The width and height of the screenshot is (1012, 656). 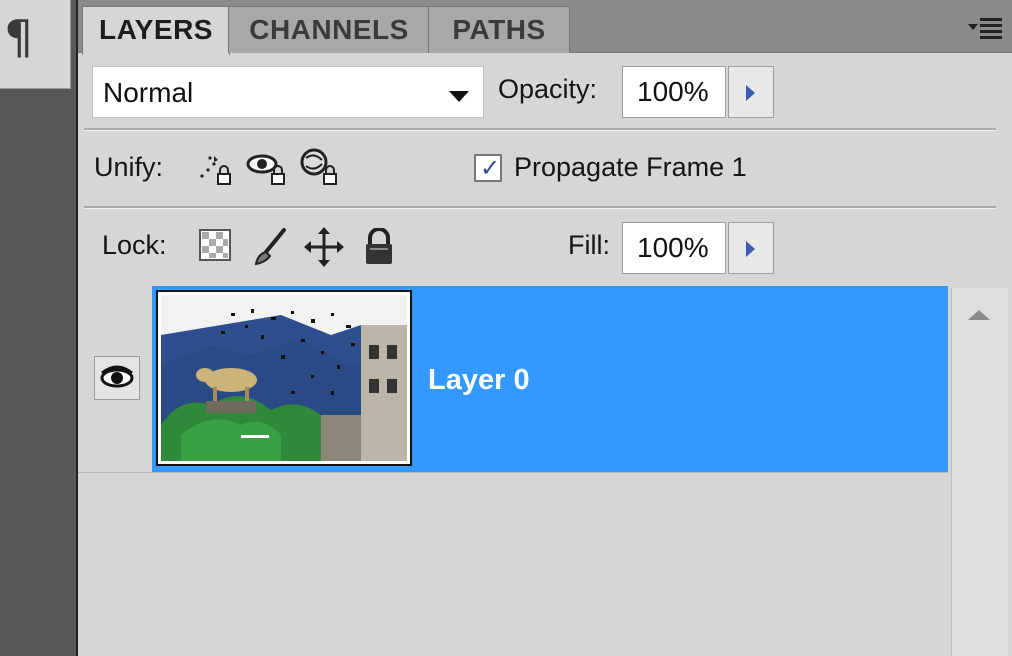 I want to click on layer-thumbnail, so click(x=284, y=378).